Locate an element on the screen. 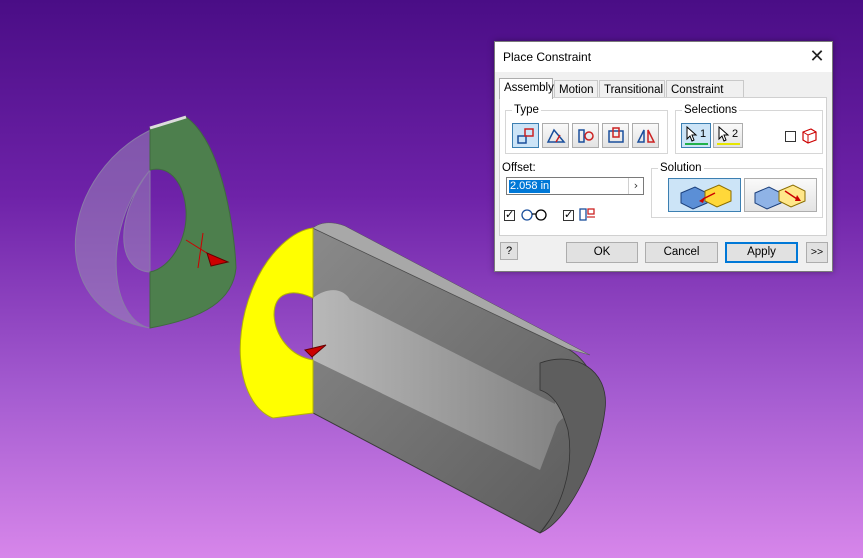 This screenshot has width=863, height=558. tangent-constraint-button is located at coordinates (585, 135).